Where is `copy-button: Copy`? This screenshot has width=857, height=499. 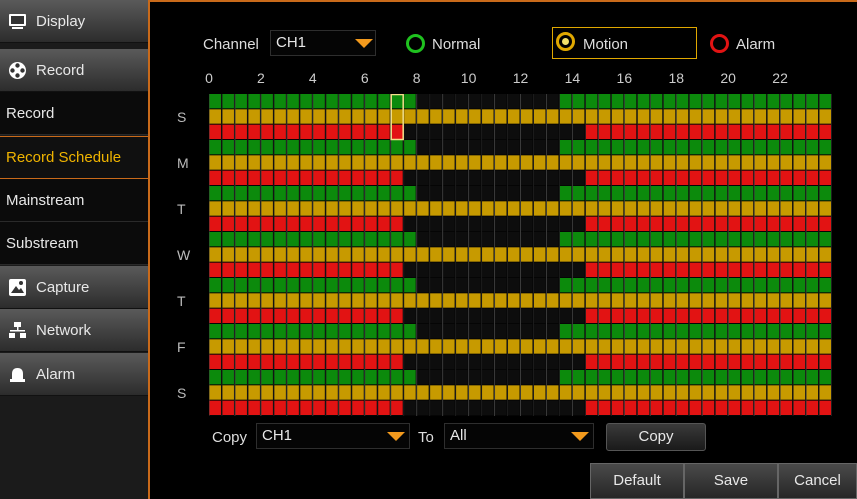 copy-button: Copy is located at coordinates (656, 437).